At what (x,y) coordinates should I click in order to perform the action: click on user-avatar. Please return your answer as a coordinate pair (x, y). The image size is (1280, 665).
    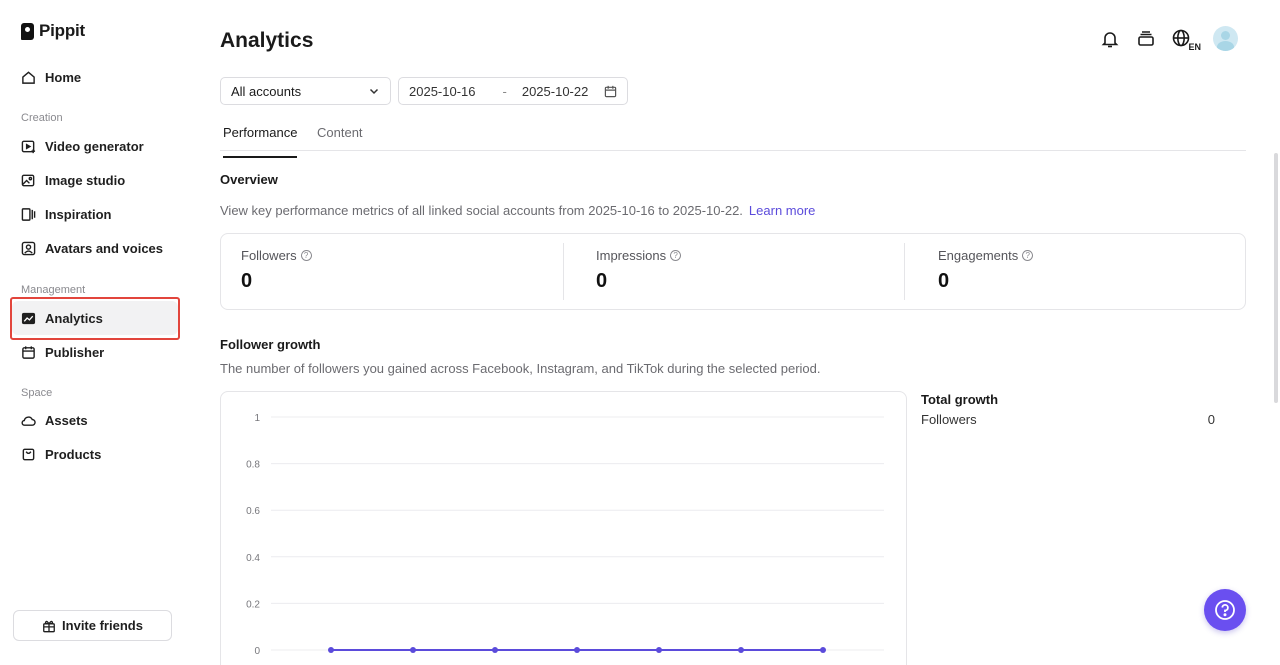
    Looking at the image, I should click on (1225, 38).